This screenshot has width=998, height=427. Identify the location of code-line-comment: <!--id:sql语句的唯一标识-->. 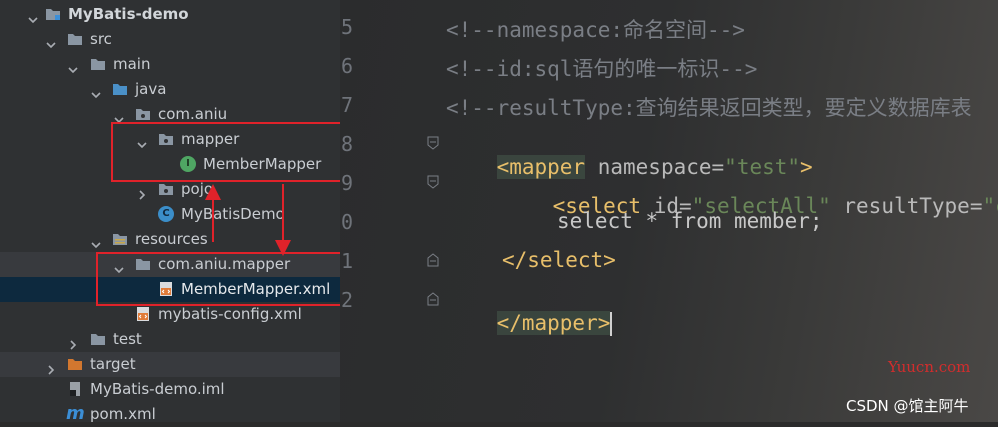
(602, 69).